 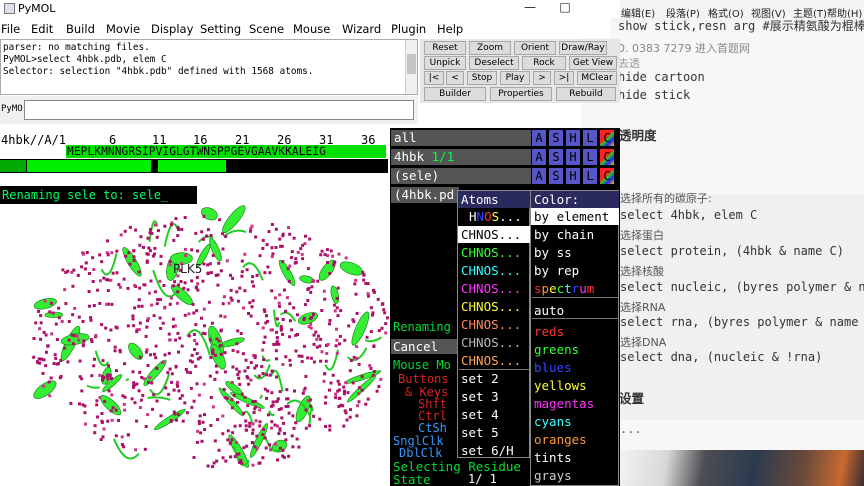 I want to click on maximize-icon: □, so click(x=565, y=9).